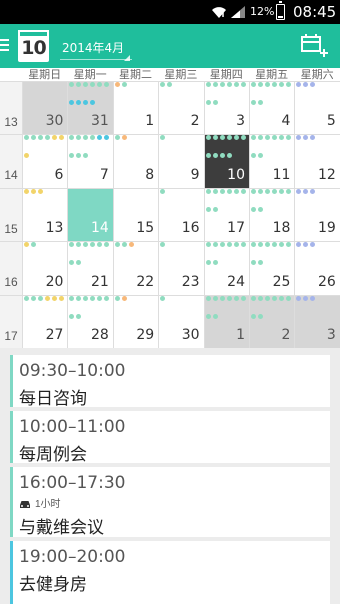  I want to click on day-cell: 18, so click(271, 214).